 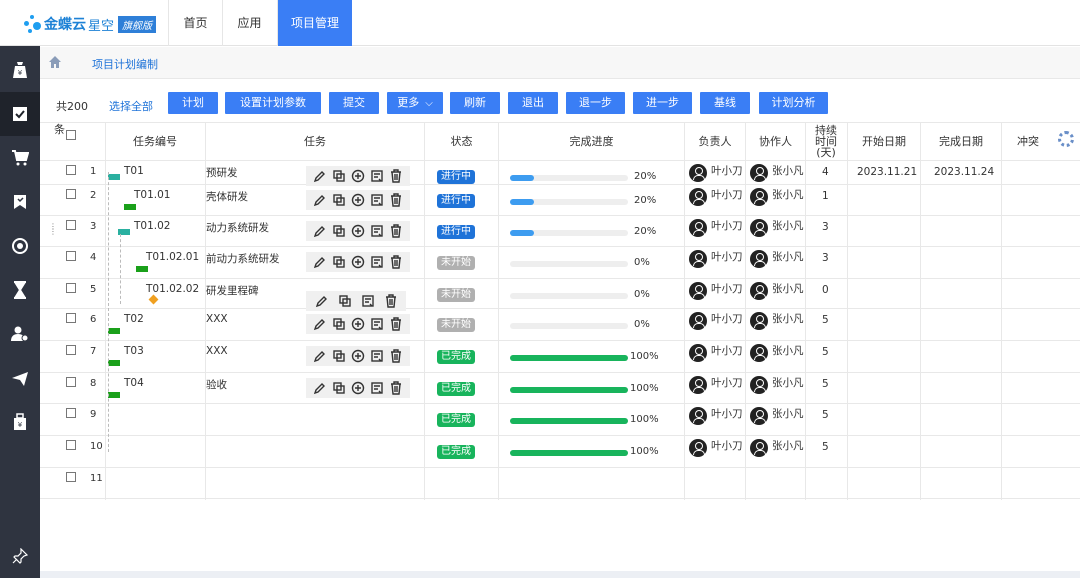 I want to click on end-date: 2023.11.24, so click(x=964, y=172).